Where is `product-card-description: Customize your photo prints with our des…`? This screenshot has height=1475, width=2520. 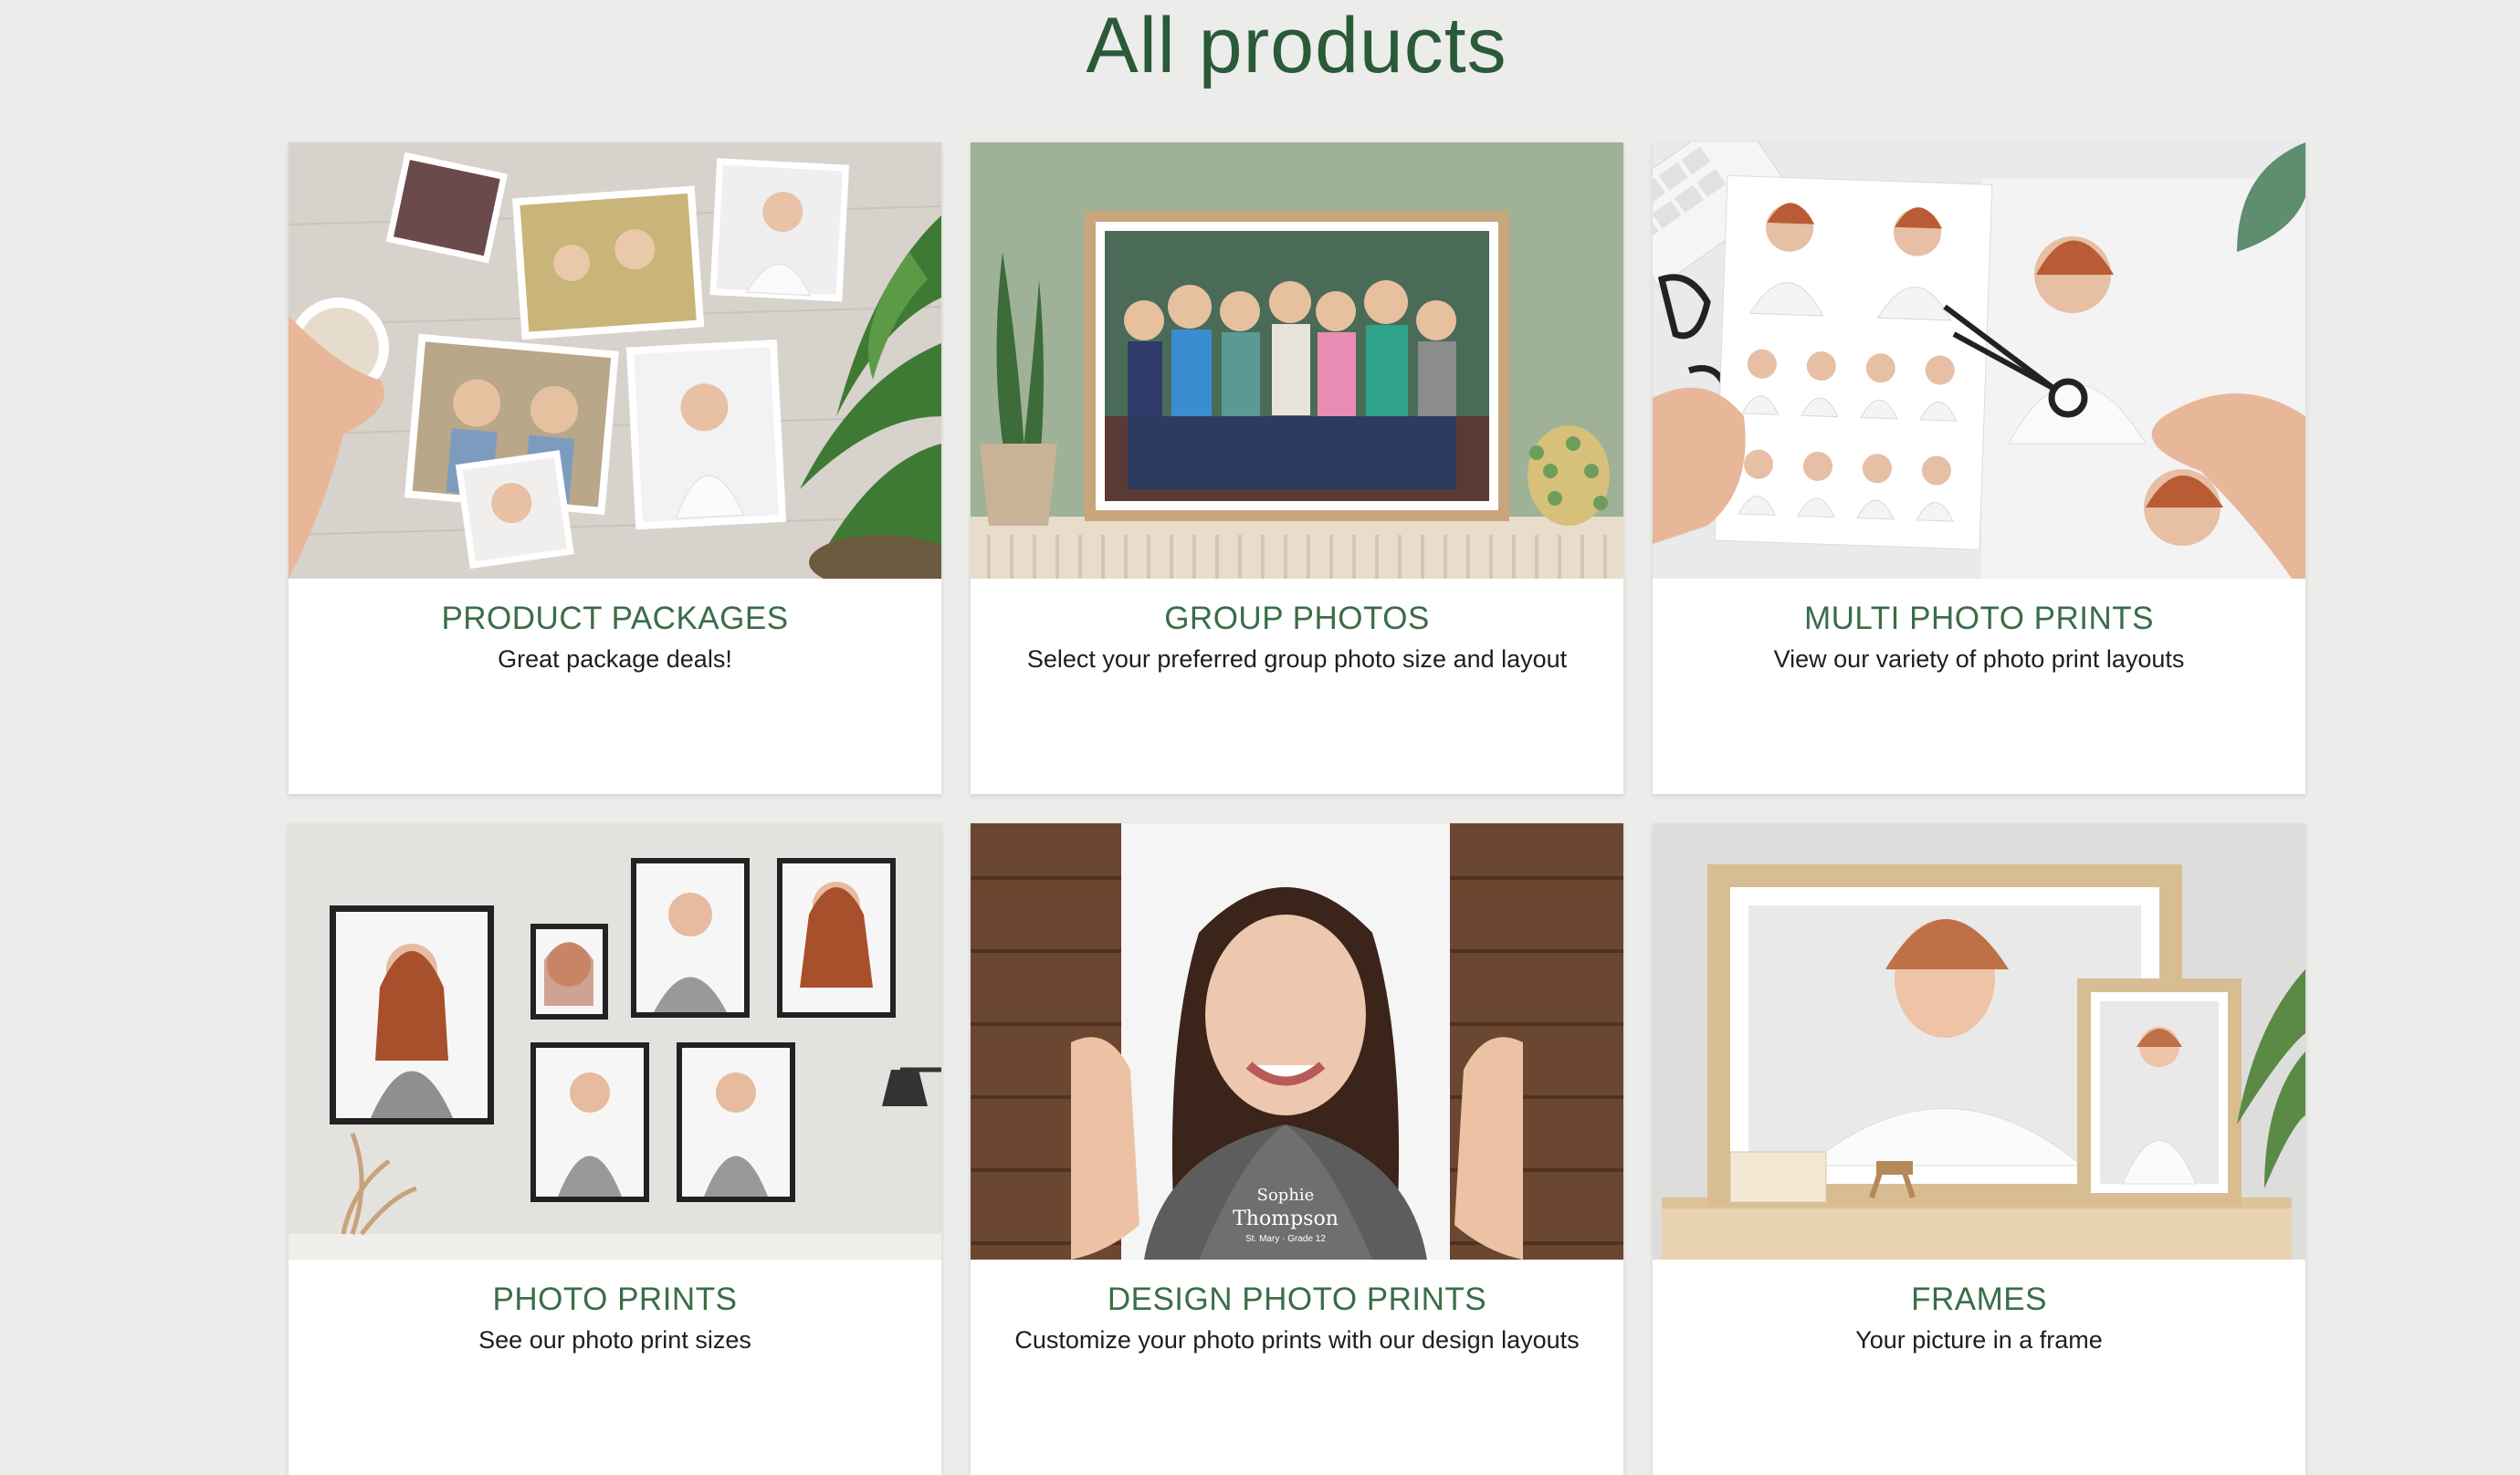 product-card-description: Customize your photo prints with our des… is located at coordinates (1297, 1340).